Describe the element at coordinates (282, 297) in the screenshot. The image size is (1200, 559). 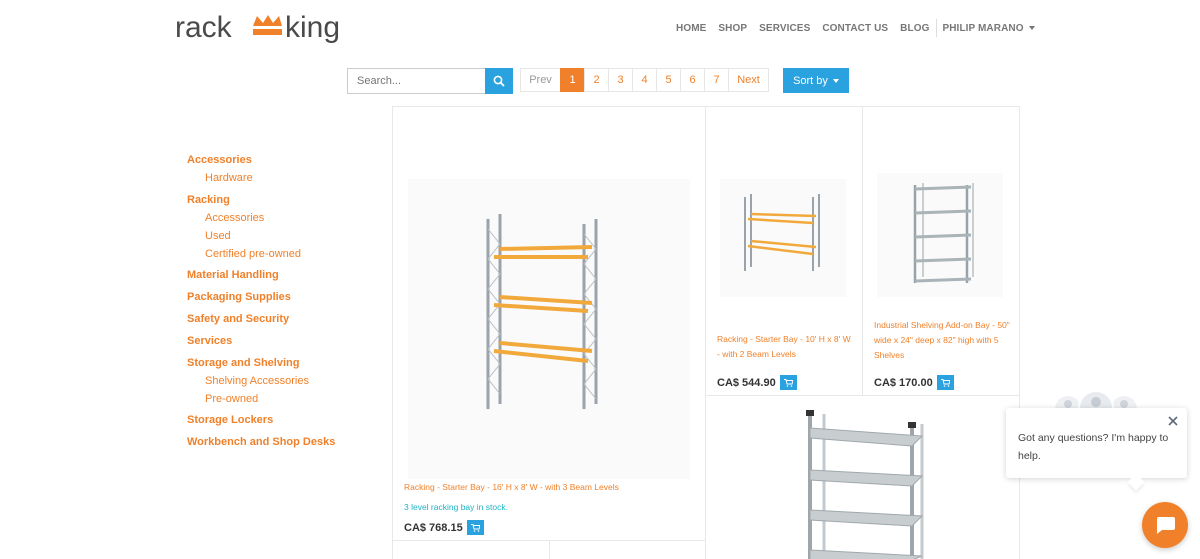
I see `category-packaging-supplies: Packaging Supplies` at that location.